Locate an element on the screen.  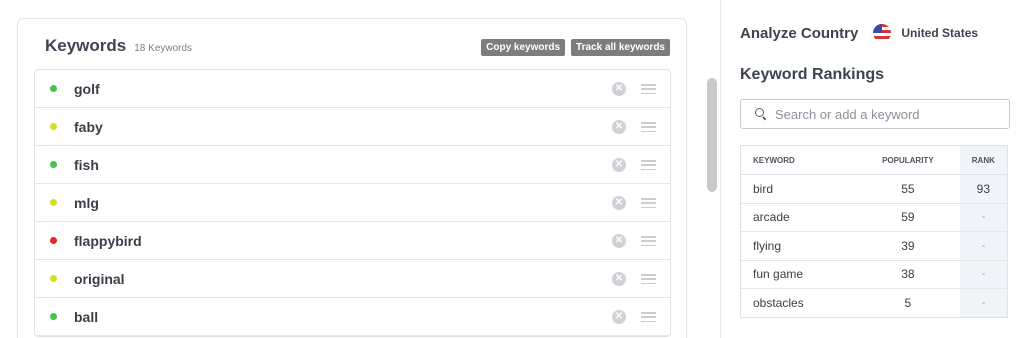
scrollbar-thumb is located at coordinates (712, 135).